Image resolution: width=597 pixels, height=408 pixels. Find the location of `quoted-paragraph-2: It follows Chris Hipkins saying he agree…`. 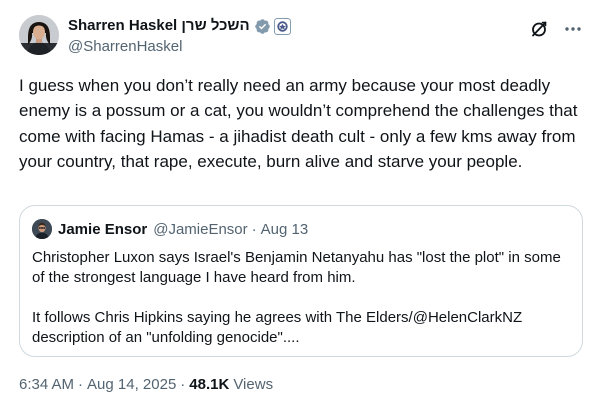

quoted-paragraph-2: It follows Chris Hipkins saying he agree… is located at coordinates (277, 327).